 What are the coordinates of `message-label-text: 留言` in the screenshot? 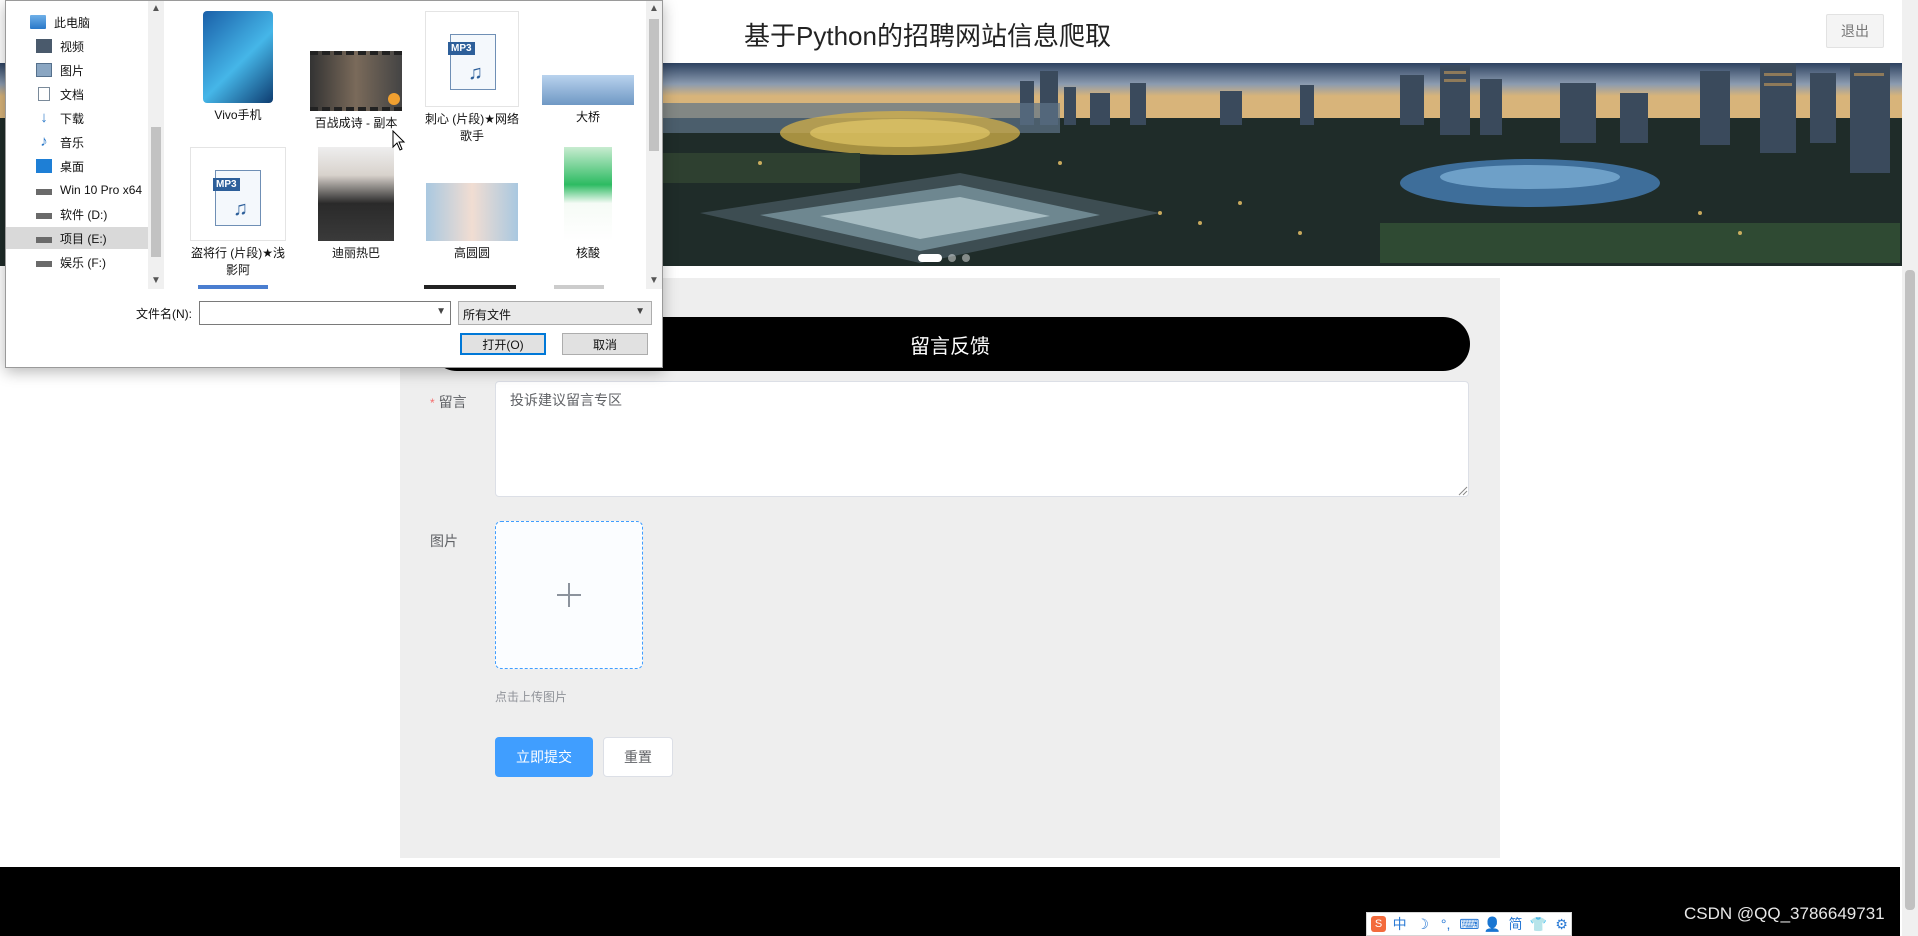 It's located at (452, 402).